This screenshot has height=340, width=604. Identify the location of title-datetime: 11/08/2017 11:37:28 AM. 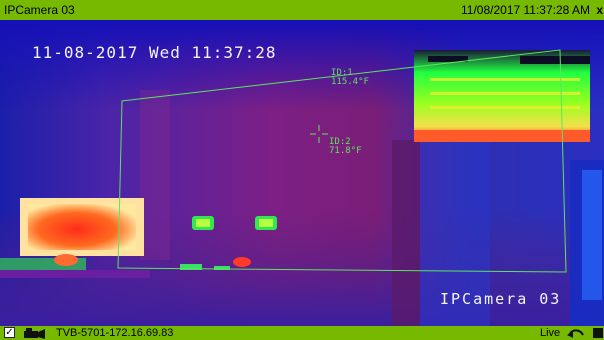
(525, 10).